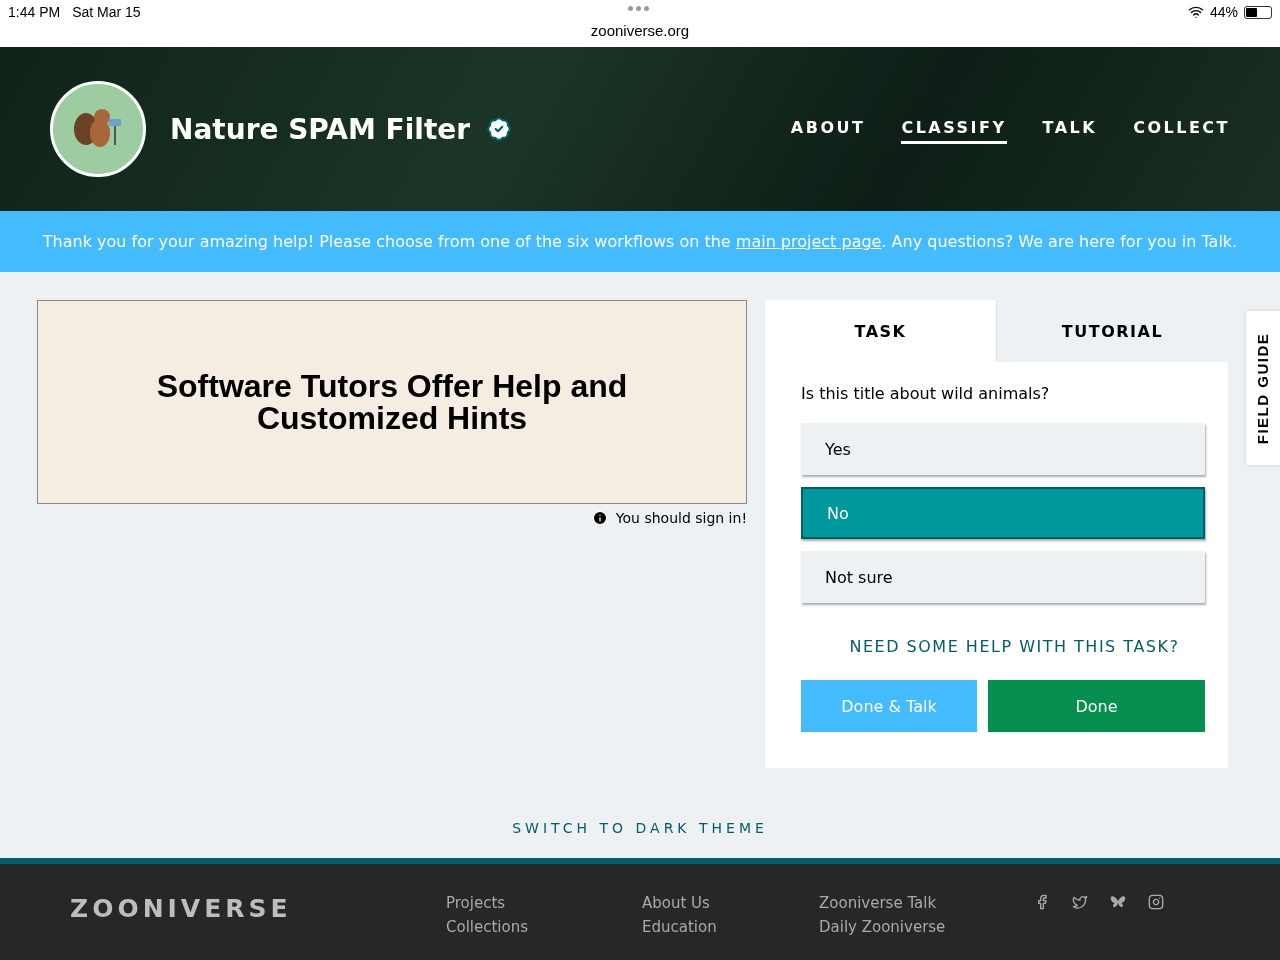 This screenshot has height=960, width=1280. Describe the element at coordinates (882, 903) in the screenshot. I see `footer-link: Zooniverse Talk` at that location.